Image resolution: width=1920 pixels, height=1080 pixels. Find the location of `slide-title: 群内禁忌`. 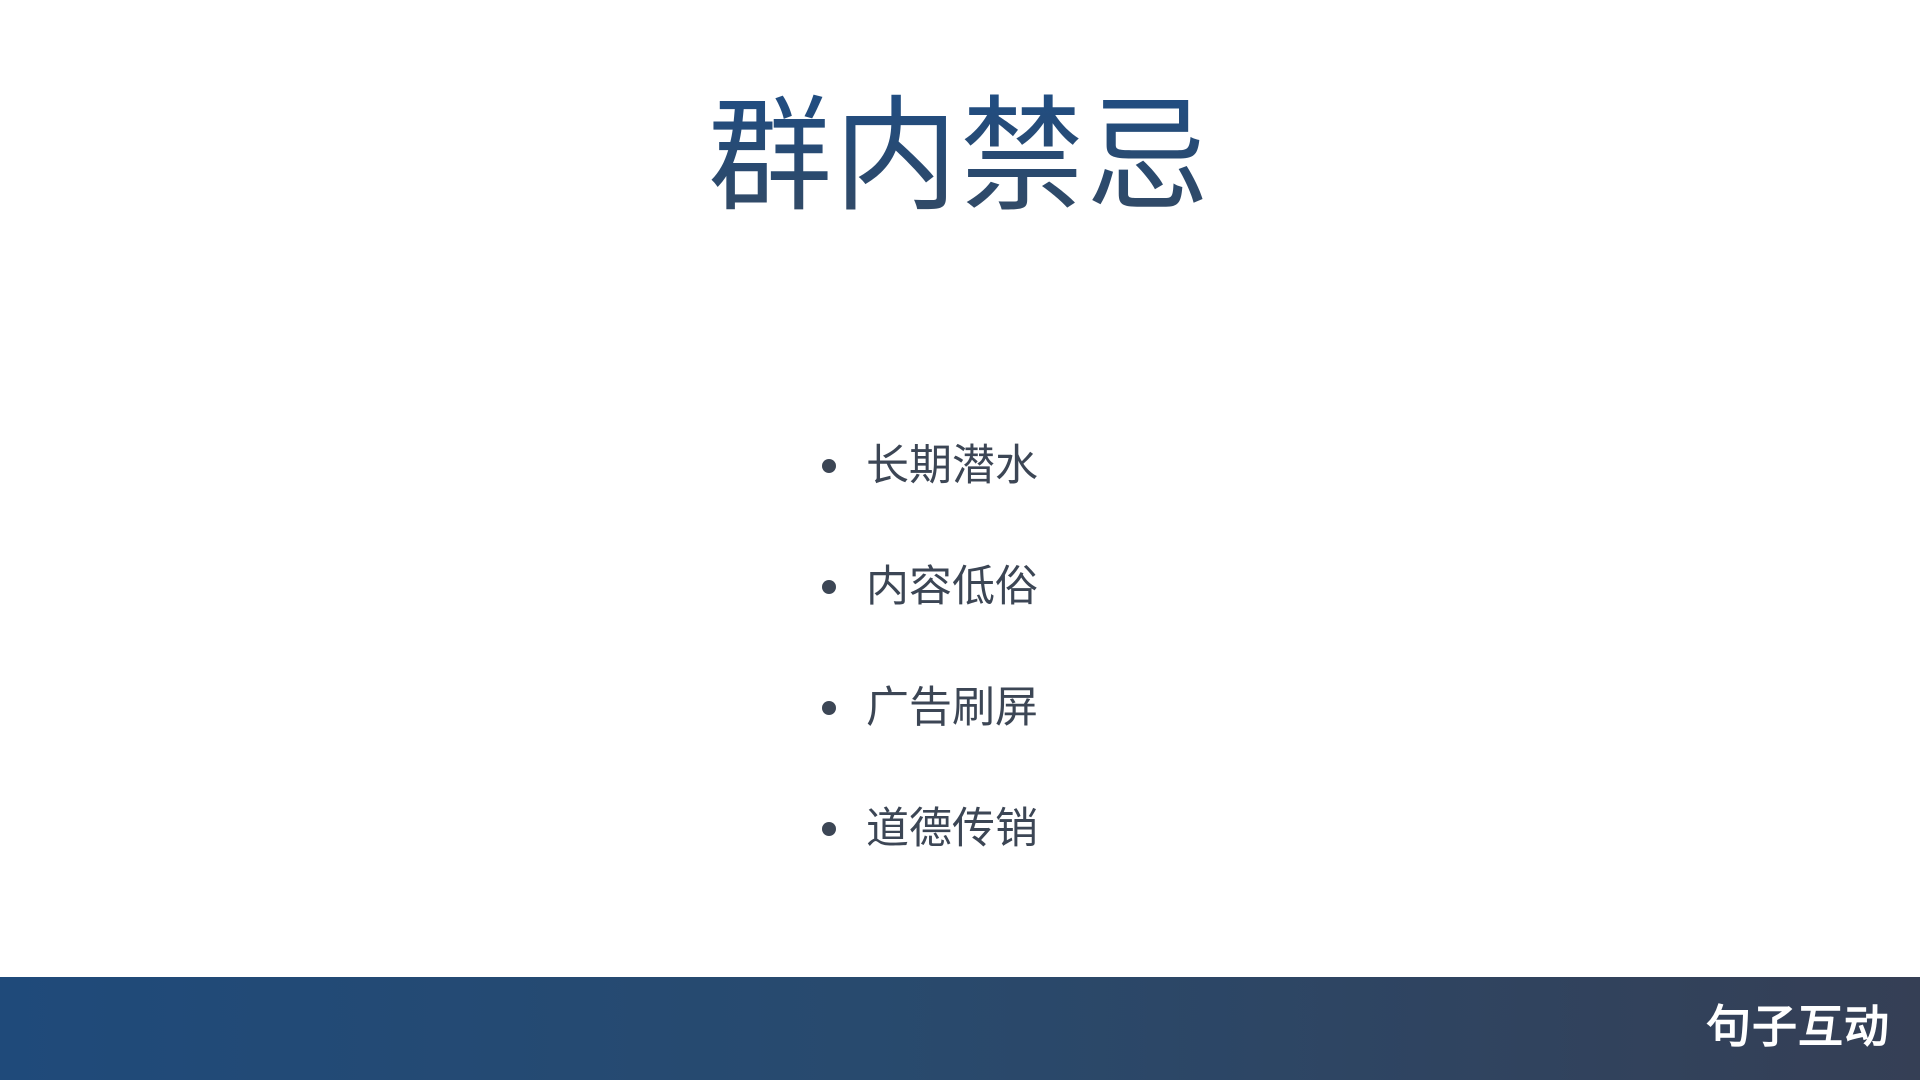

slide-title: 群内禁忌 is located at coordinates (960, 157).